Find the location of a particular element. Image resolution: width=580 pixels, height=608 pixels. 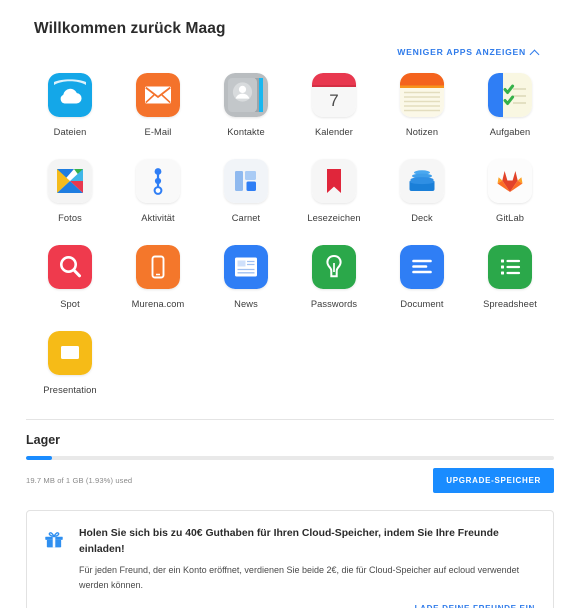

app-tile-murena-com: Murena.com is located at coordinates (158, 275).